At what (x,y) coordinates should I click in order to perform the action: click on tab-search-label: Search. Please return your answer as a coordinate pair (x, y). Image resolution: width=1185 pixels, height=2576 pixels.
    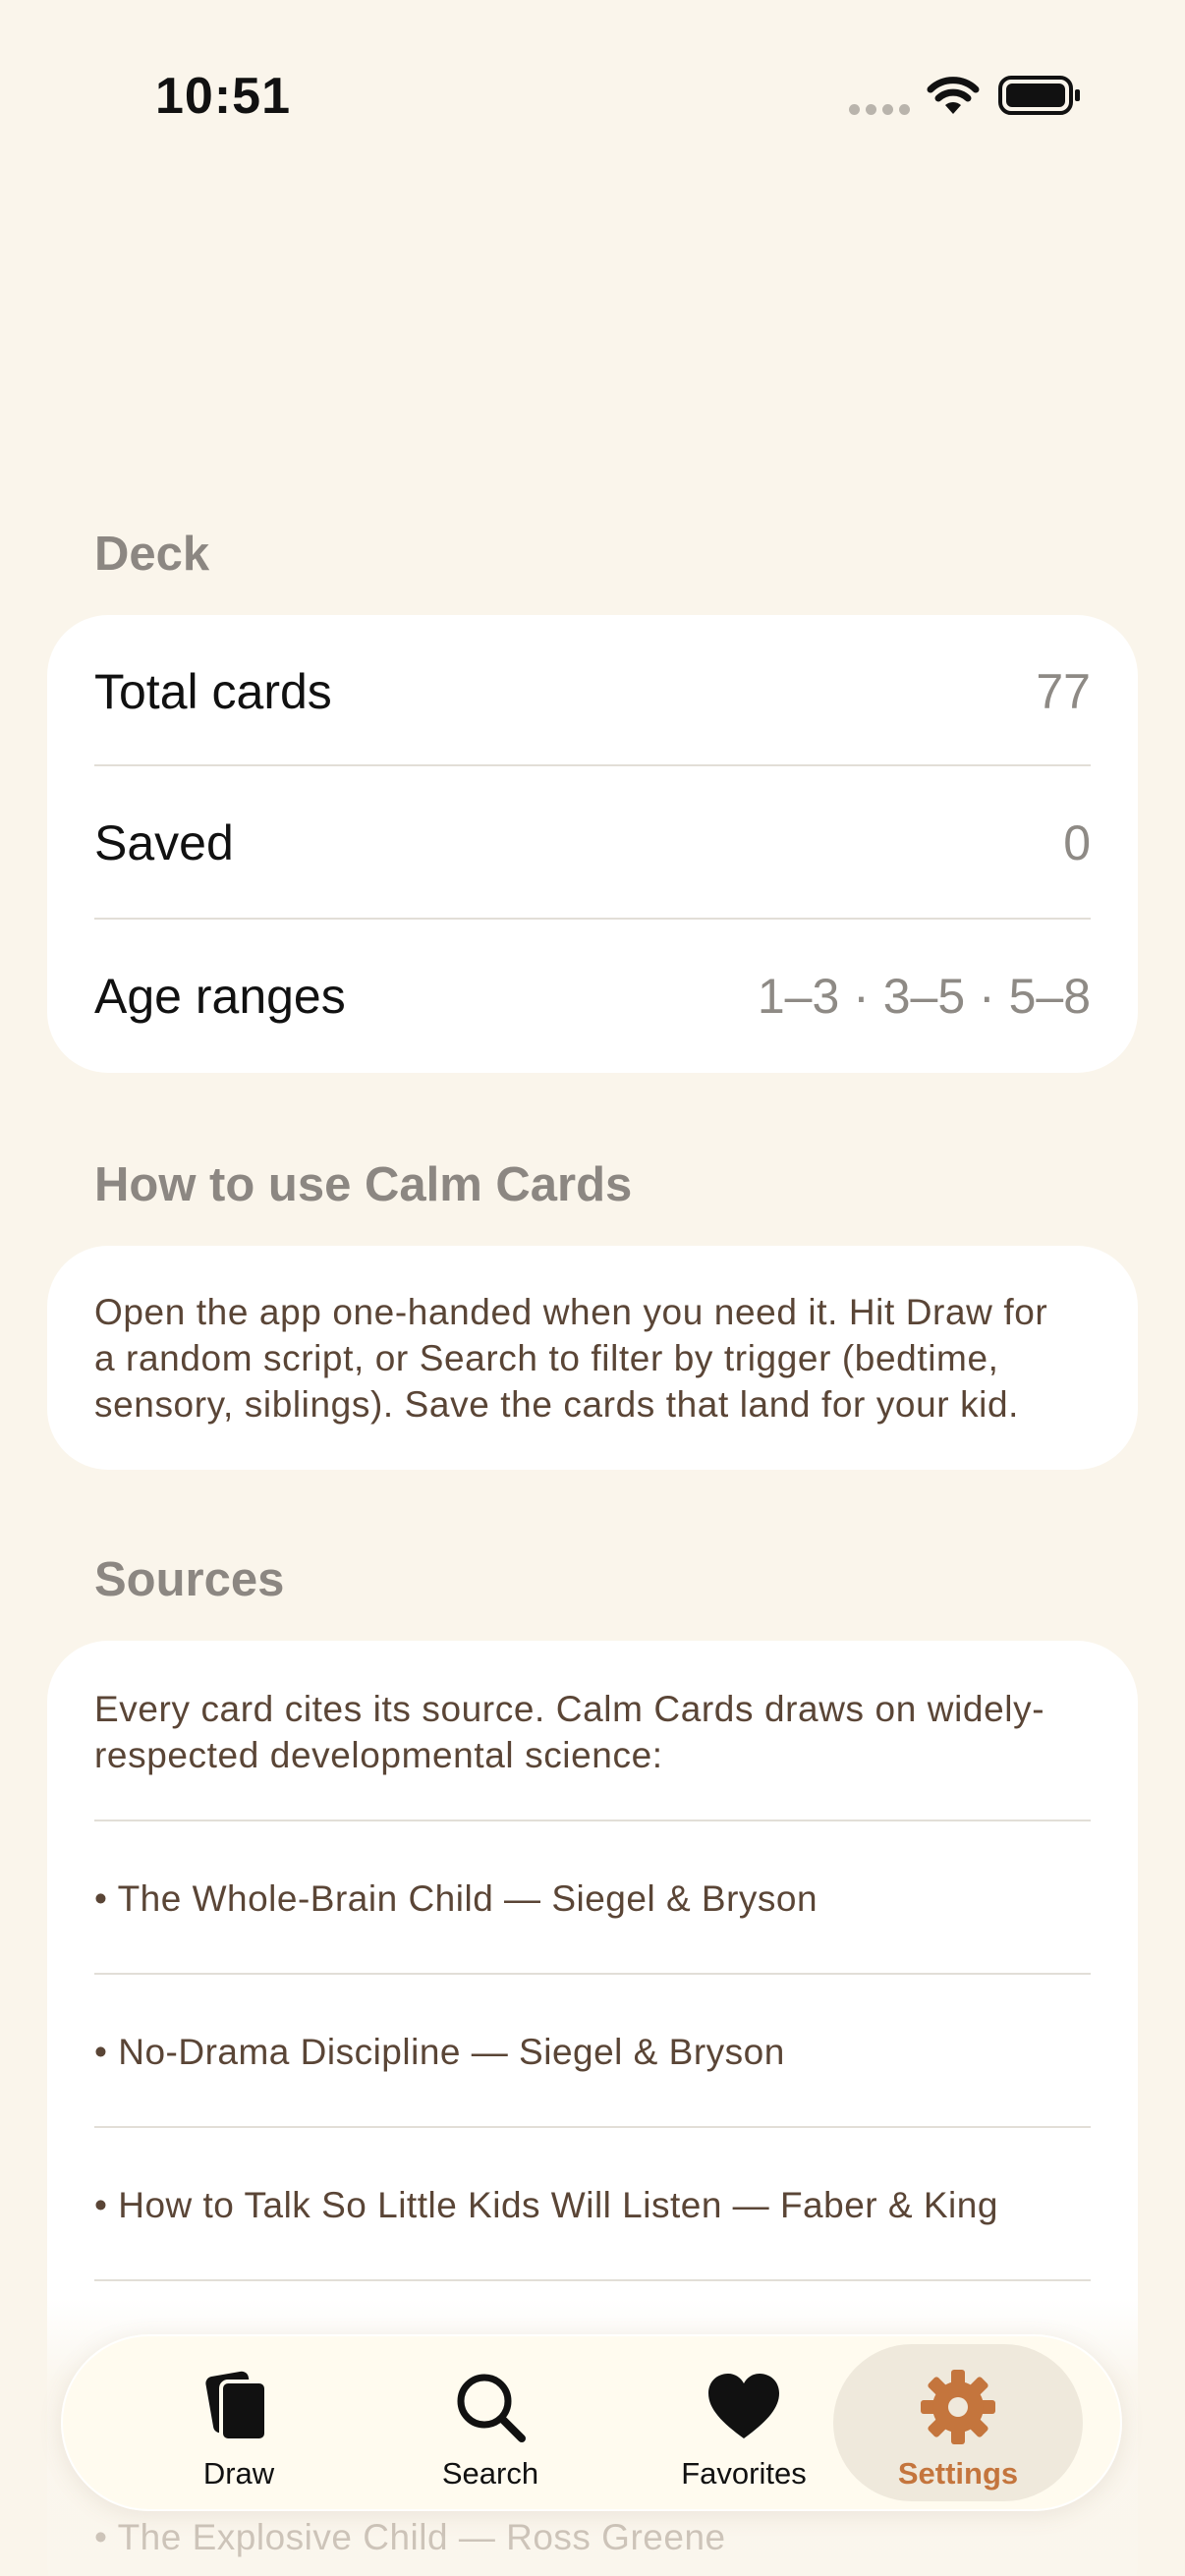
    Looking at the image, I should click on (490, 2473).